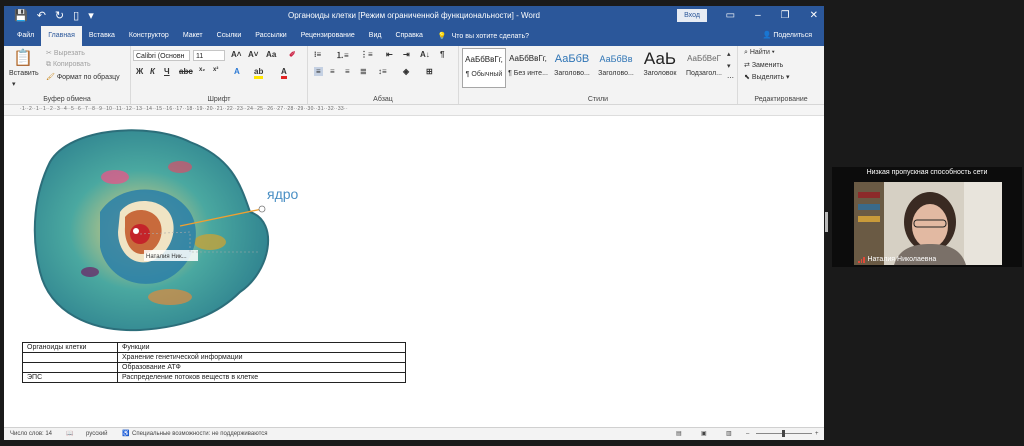  I want to click on select-button: ⬉ Выделить ▾, so click(767, 77).